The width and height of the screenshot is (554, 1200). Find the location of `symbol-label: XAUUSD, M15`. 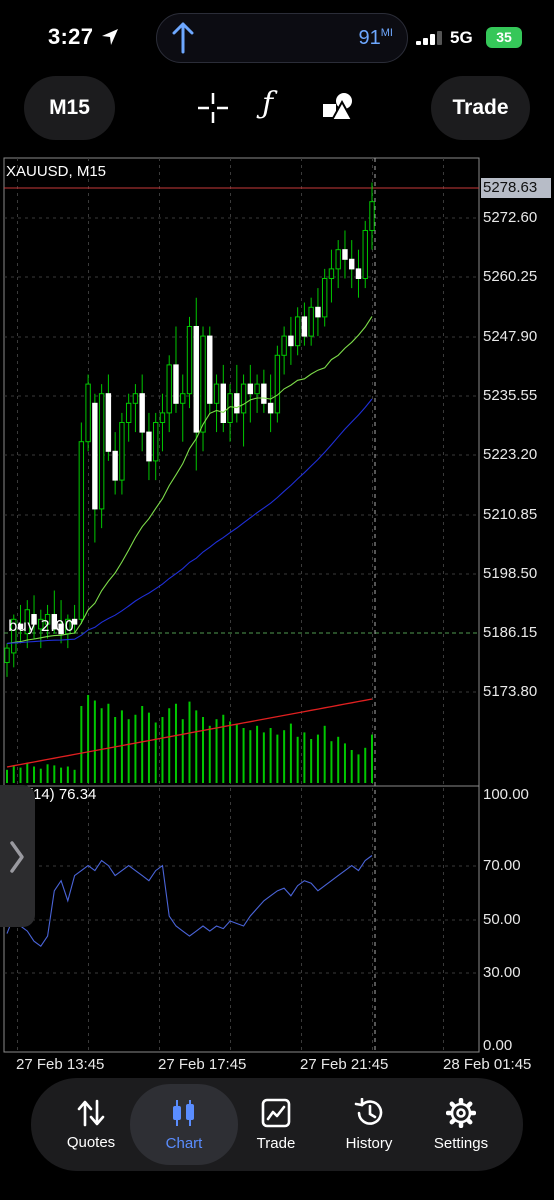

symbol-label: XAUUSD, M15 is located at coordinates (56, 171).